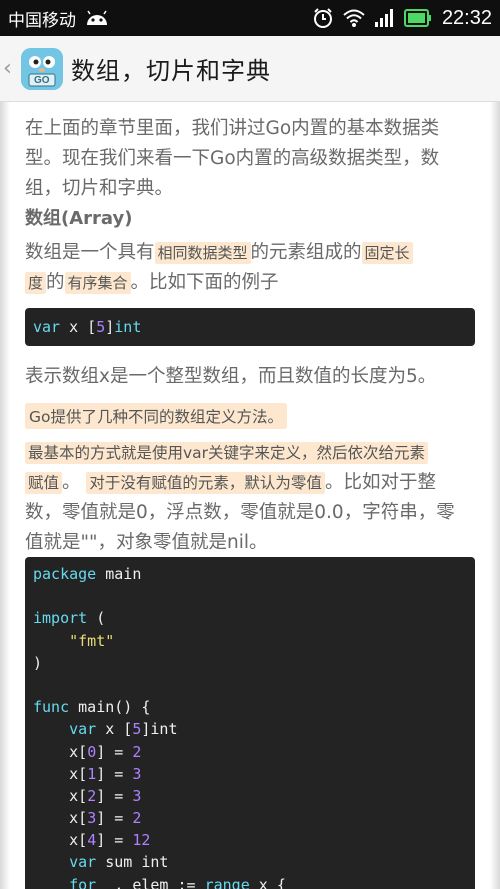 Image resolution: width=500 pixels, height=889 pixels. I want to click on array-explanation: 表示数组x是一个整型数组，而且数值的长度为5。, so click(231, 376).